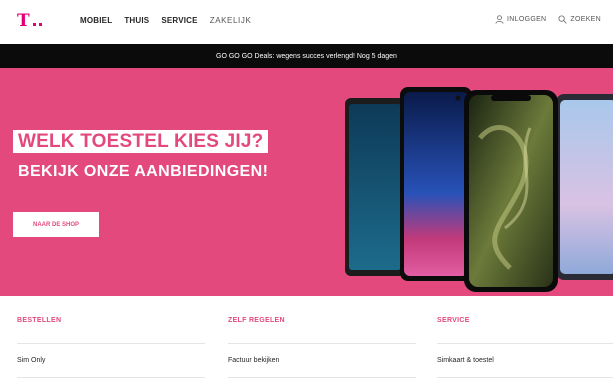  I want to click on nav-item-thuis: THUIS, so click(136, 20).